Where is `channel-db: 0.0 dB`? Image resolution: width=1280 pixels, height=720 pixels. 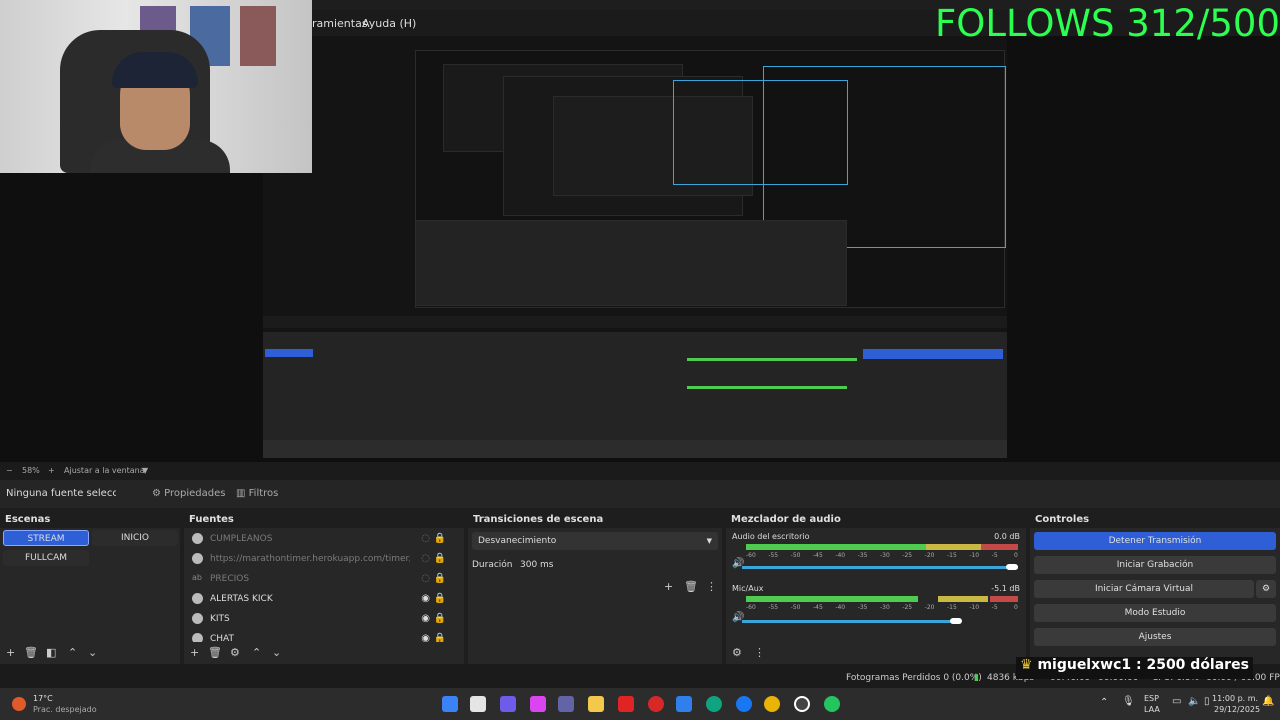 channel-db: 0.0 dB is located at coordinates (1007, 536).